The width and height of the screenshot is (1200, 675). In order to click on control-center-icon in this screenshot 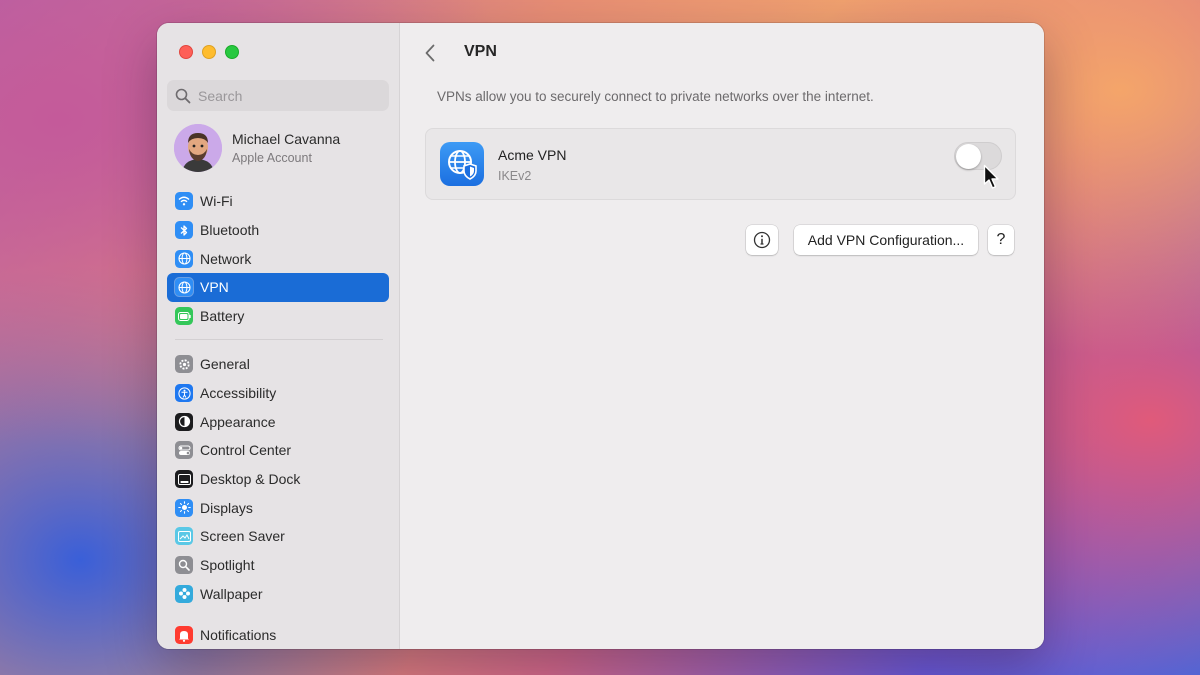, I will do `click(184, 450)`.